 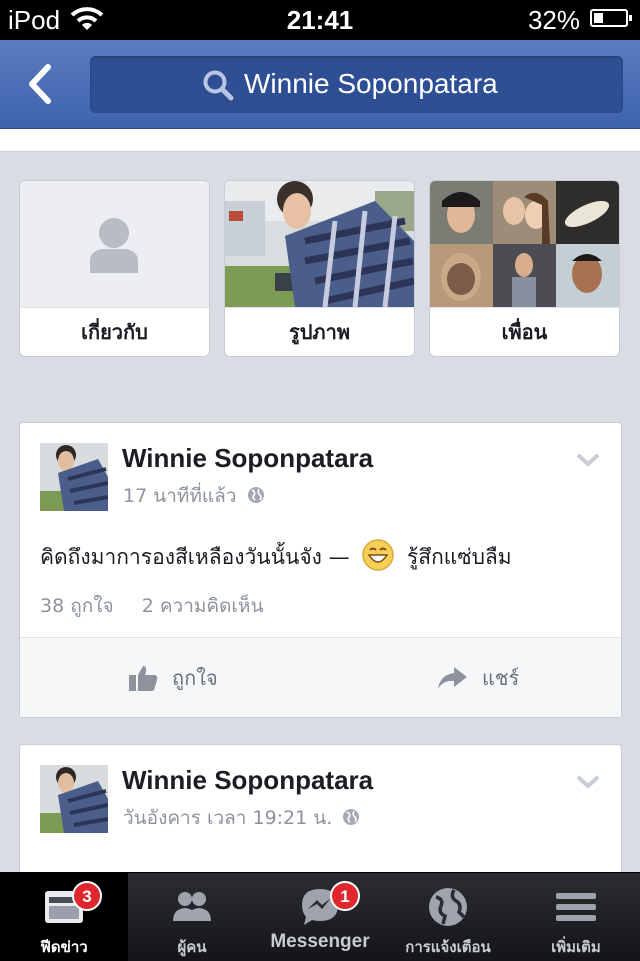 What do you see at coordinates (576, 947) in the screenshot?
I see `tab-label: เพิ่มเติม` at bounding box center [576, 947].